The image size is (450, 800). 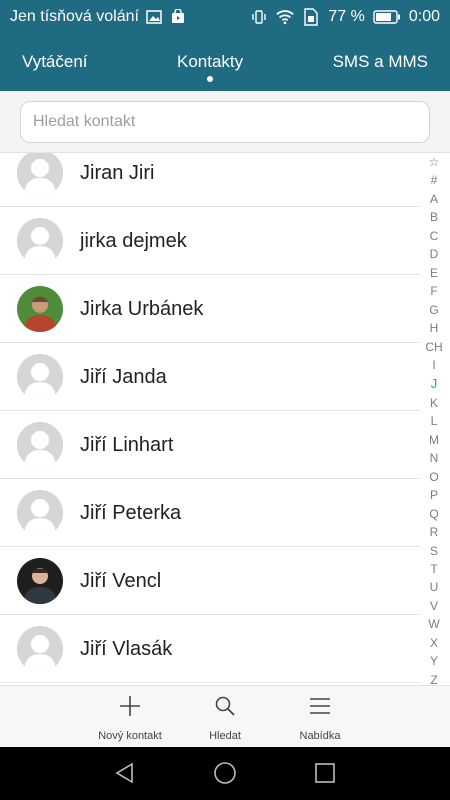 What do you see at coordinates (434, 162) in the screenshot?
I see `index-letter: ☆` at bounding box center [434, 162].